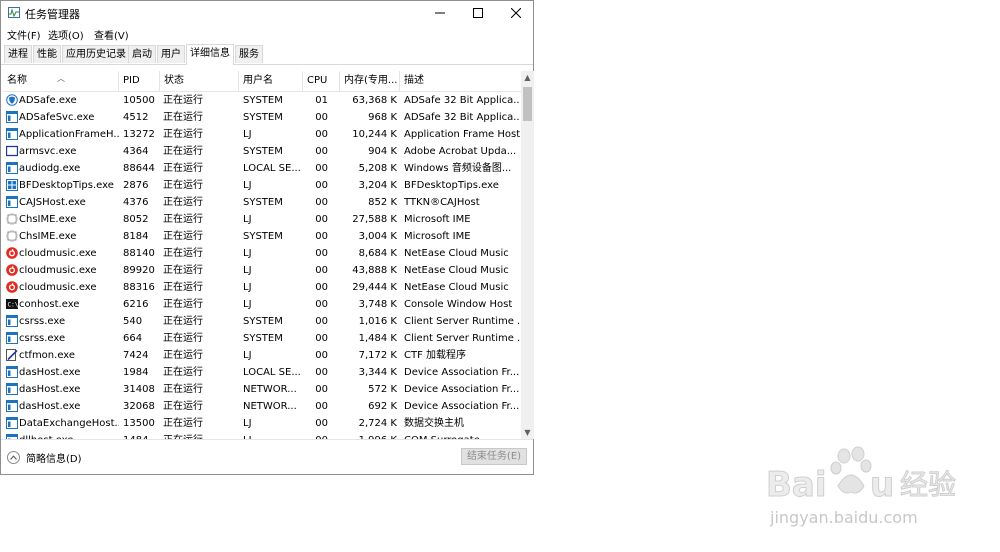 This screenshot has width=1000, height=552. I want to click on menu-view: 查看(V), so click(111, 34).